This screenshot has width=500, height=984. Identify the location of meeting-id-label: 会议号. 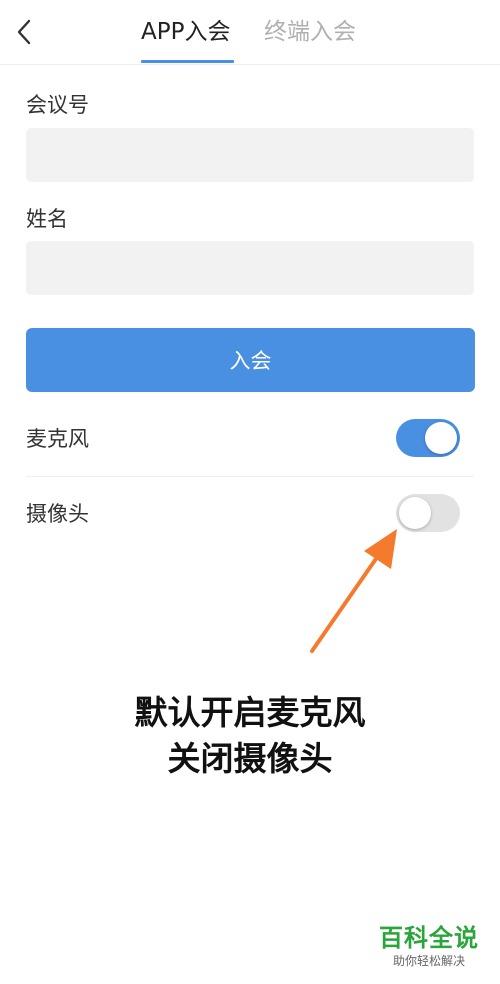
(57, 105).